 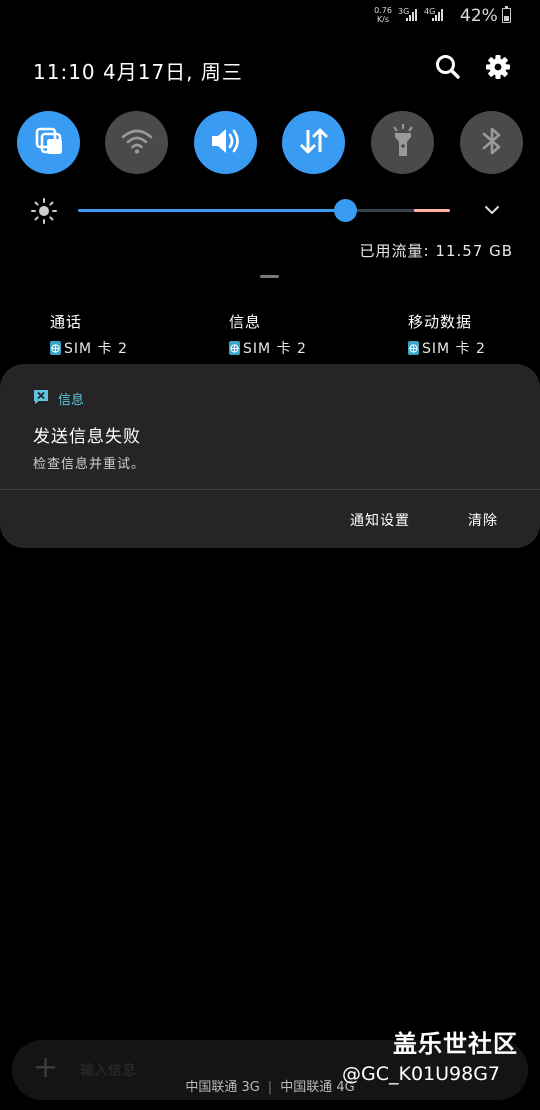 What do you see at coordinates (89, 464) in the screenshot?
I see `notification-body: 检查信息并重试。` at bounding box center [89, 464].